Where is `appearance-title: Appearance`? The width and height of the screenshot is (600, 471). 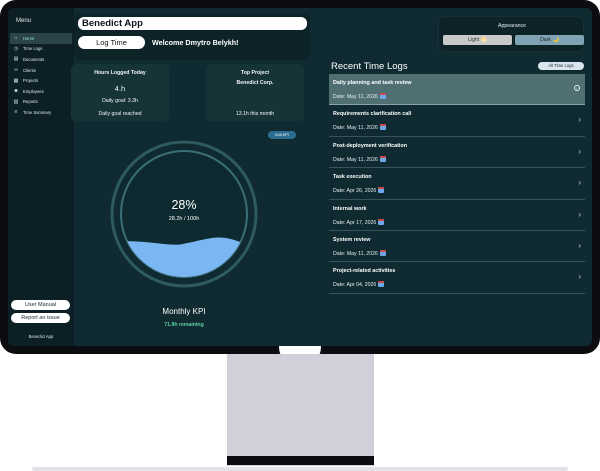 appearance-title: Appearance is located at coordinates (512, 26).